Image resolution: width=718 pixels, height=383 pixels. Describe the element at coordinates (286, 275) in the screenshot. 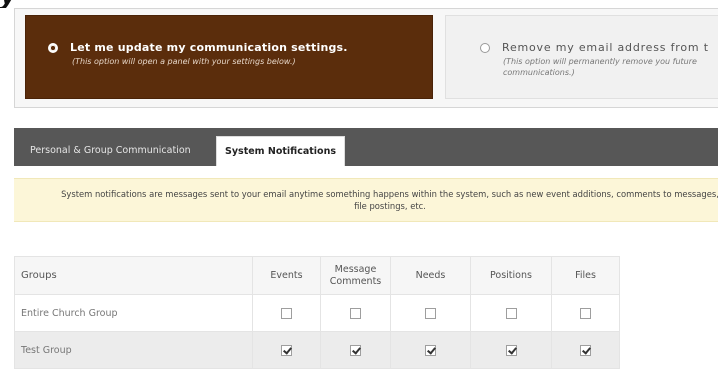

I see `events-header: Events` at that location.